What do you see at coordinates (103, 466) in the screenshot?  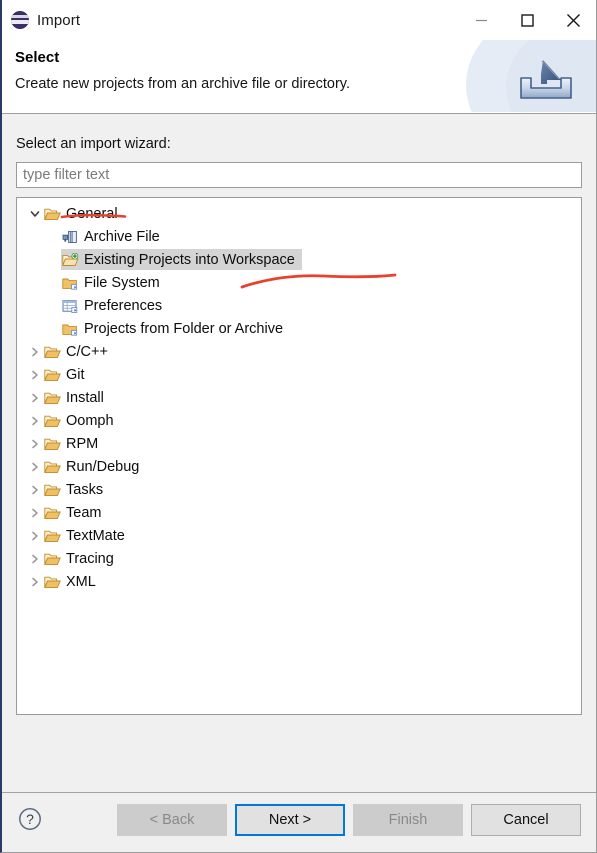 I see `tree-item-label: Run/Debug` at bounding box center [103, 466].